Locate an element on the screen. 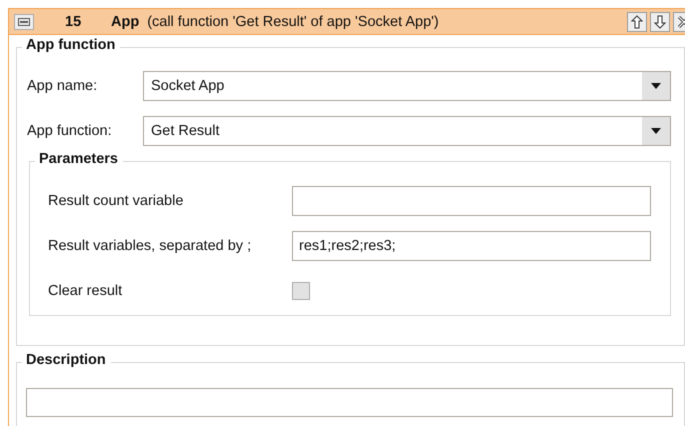 Image resolution: width=685 pixels, height=426 pixels. collapse-icon is located at coordinates (24, 22).